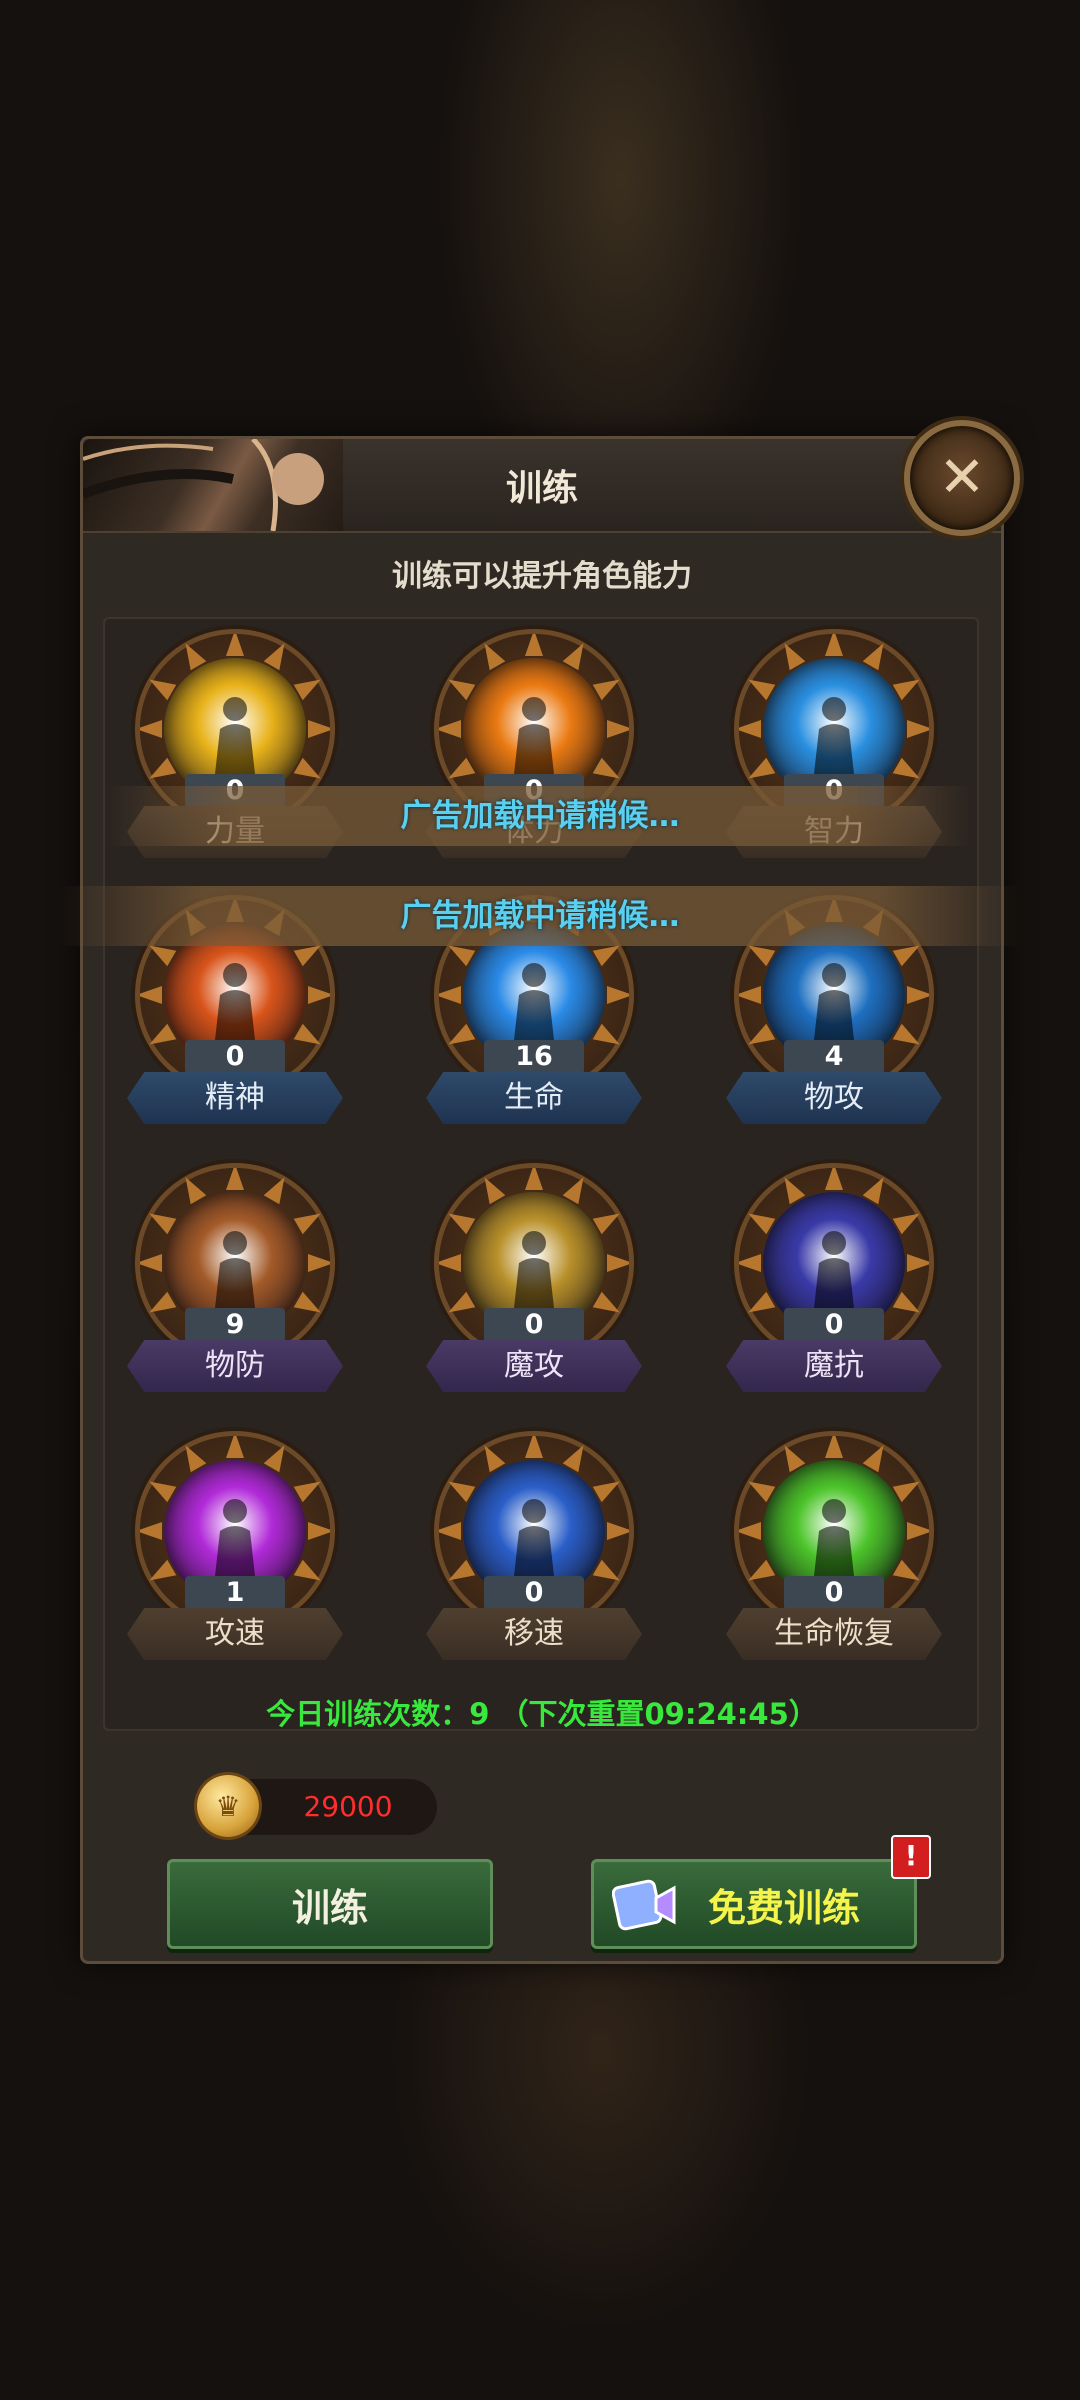 The image size is (1080, 2400). Describe the element at coordinates (235, 1593) in the screenshot. I see `stat-value: 1` at that location.